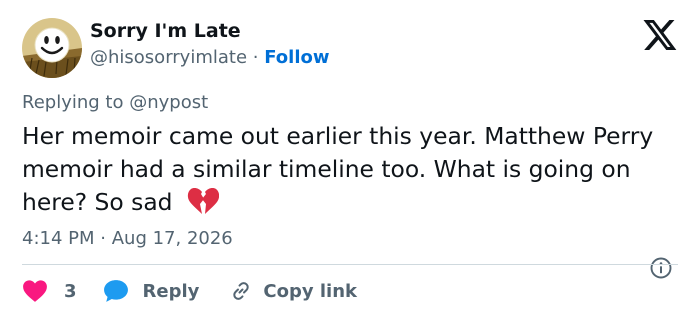 This screenshot has height=318, width=700. What do you see at coordinates (73, 102) in the screenshot?
I see `replying-to-prefix: Replying to` at bounding box center [73, 102].